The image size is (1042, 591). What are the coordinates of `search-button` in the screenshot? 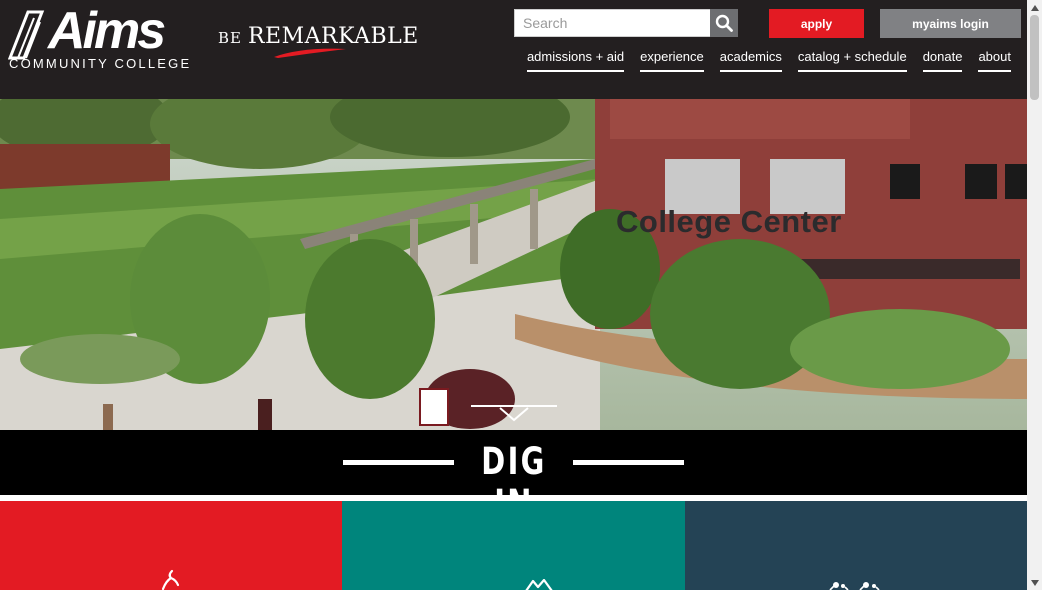 It's located at (724, 23).